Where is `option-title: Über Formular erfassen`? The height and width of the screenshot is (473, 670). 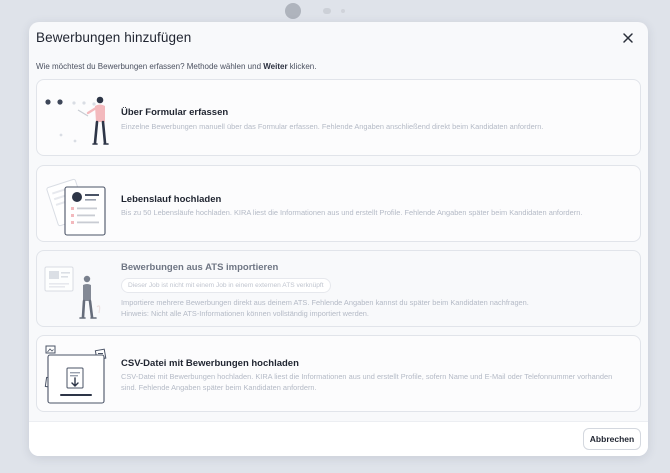
option-title: Über Formular erfassen is located at coordinates (175, 112).